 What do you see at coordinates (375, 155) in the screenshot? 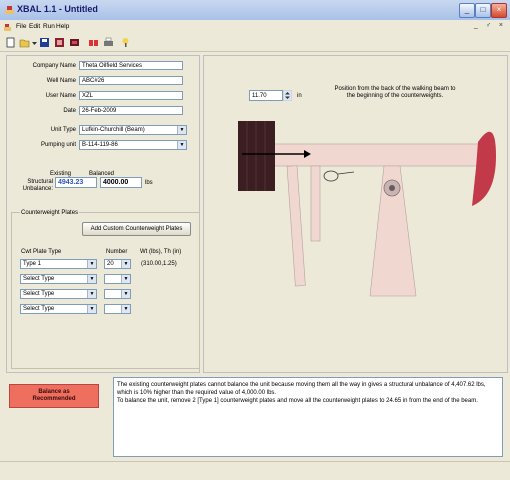
I see `walking-beam` at bounding box center [375, 155].